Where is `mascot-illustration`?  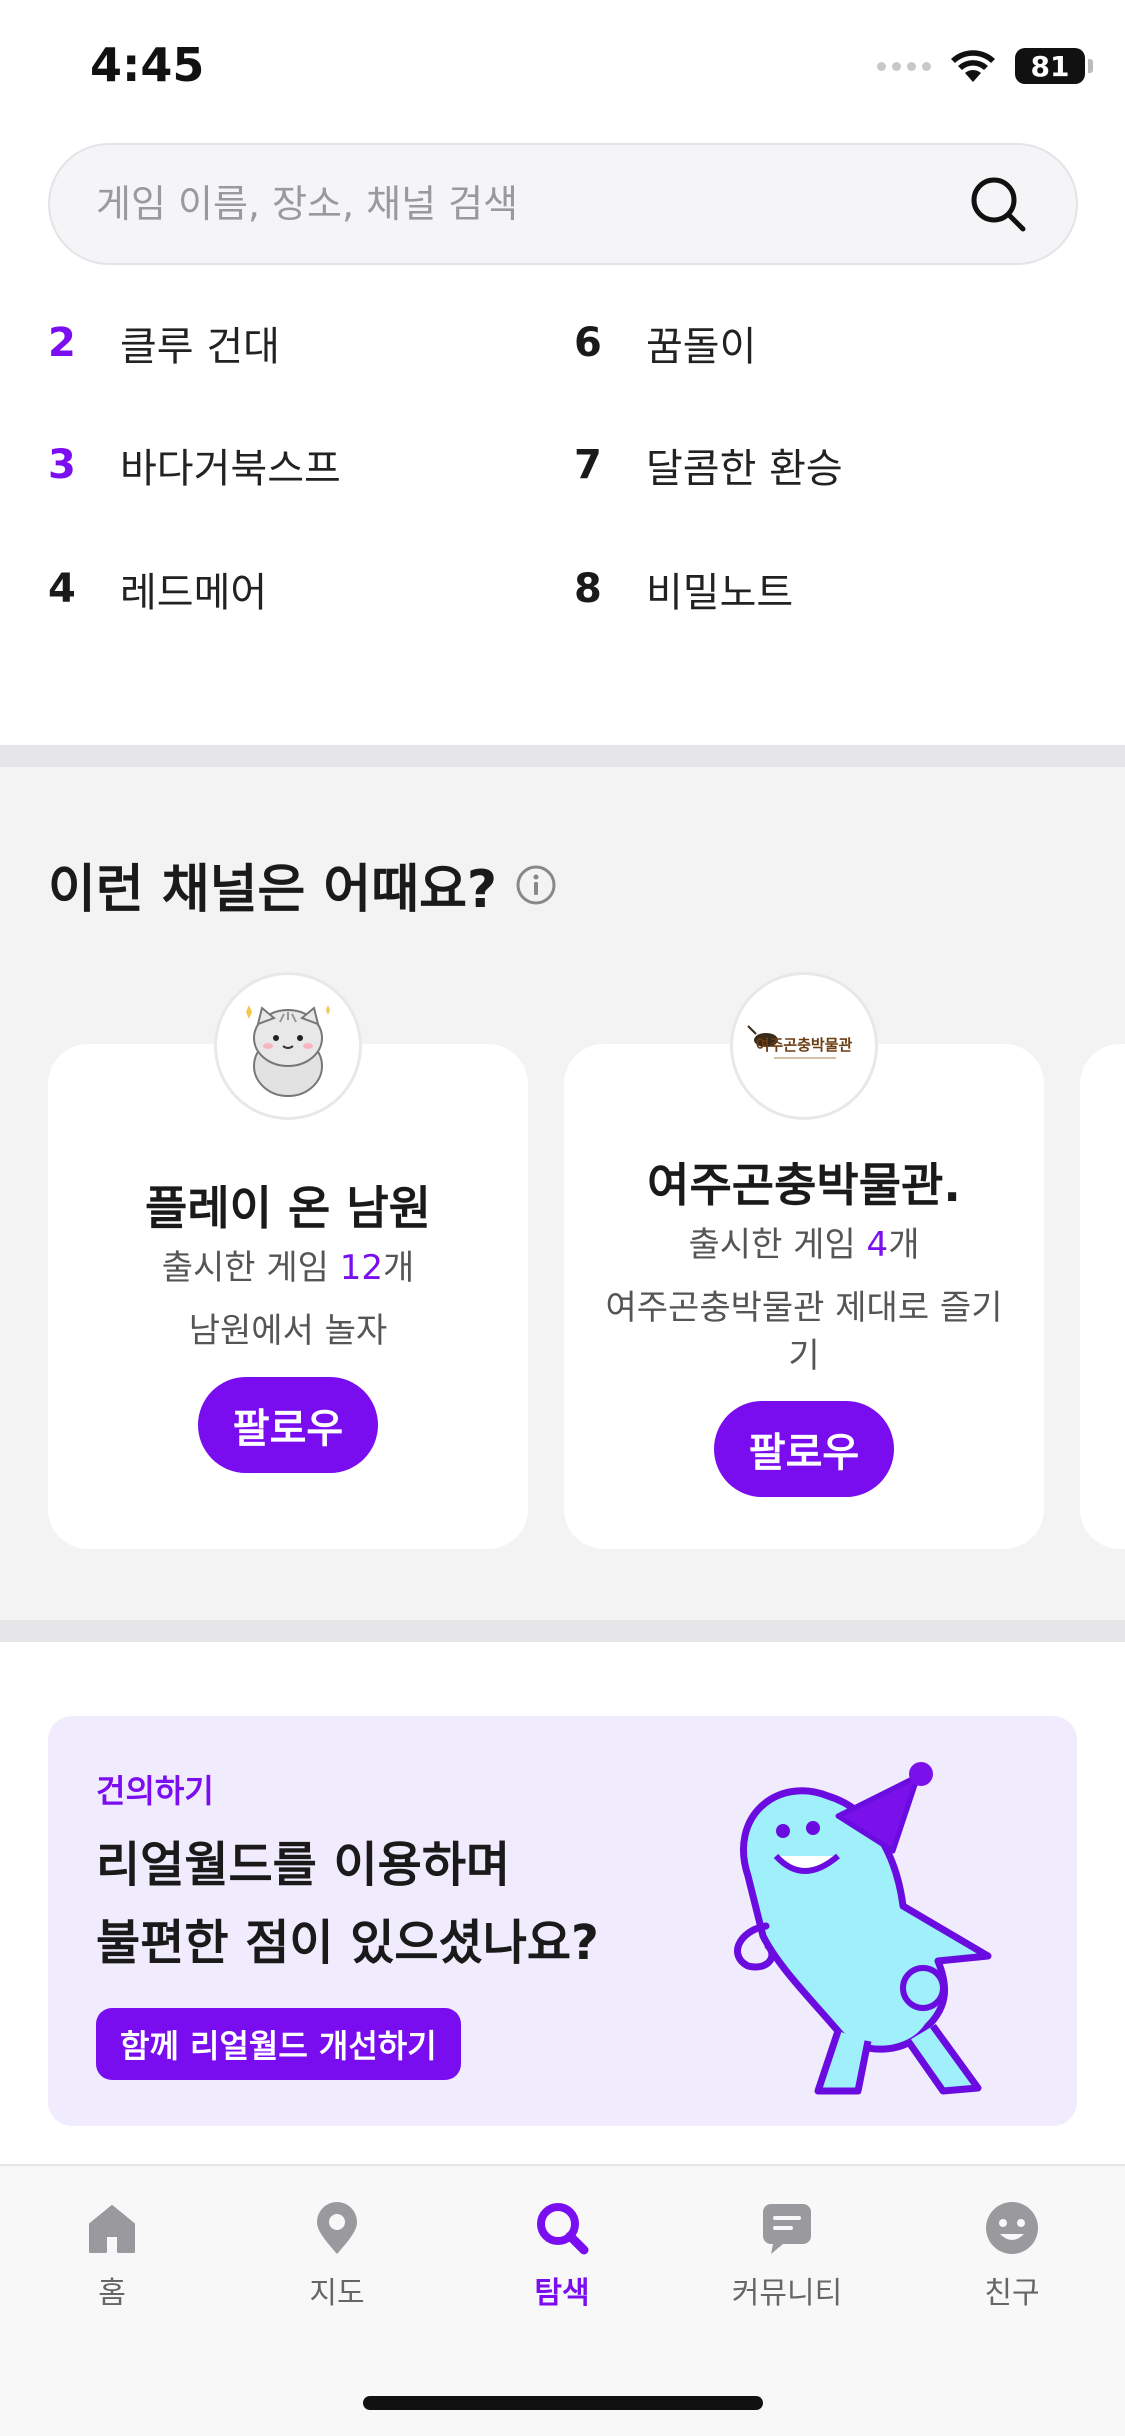 mascot-illustration is located at coordinates (863, 1928).